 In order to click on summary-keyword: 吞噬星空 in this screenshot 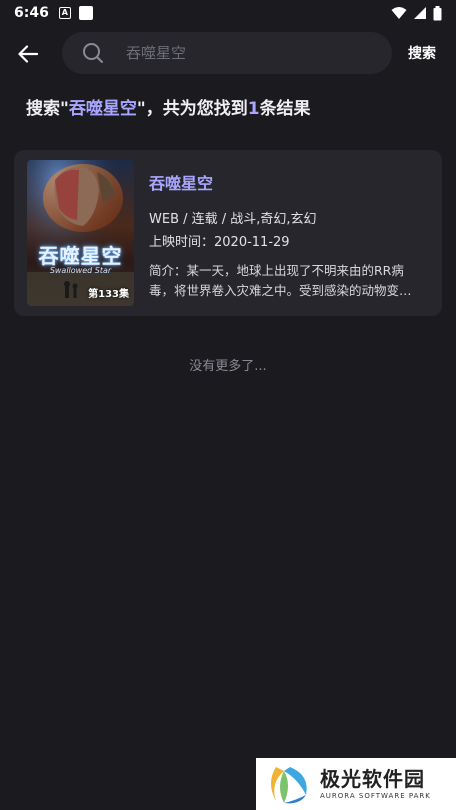, I will do `click(102, 109)`.